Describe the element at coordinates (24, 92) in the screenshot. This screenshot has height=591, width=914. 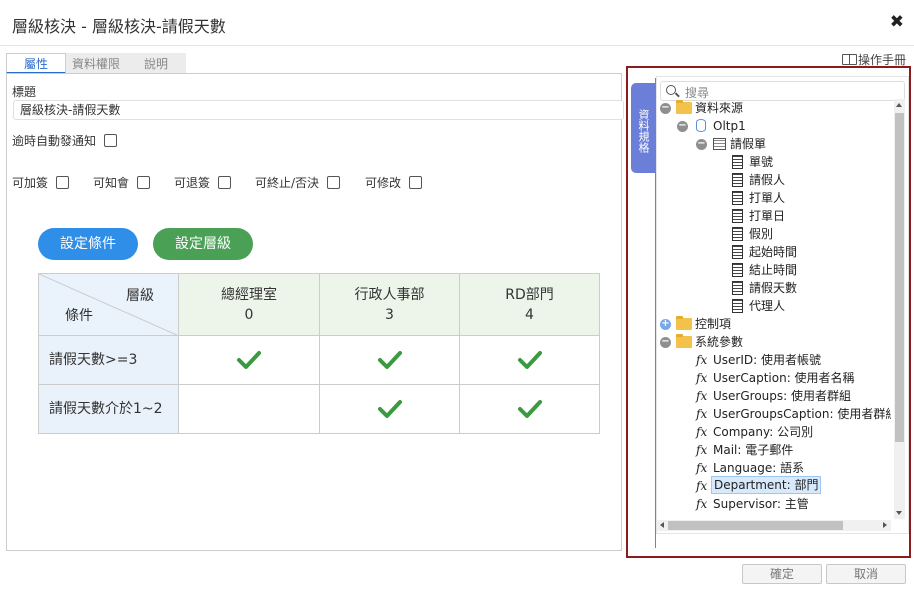
I see `title-label: 標題` at that location.